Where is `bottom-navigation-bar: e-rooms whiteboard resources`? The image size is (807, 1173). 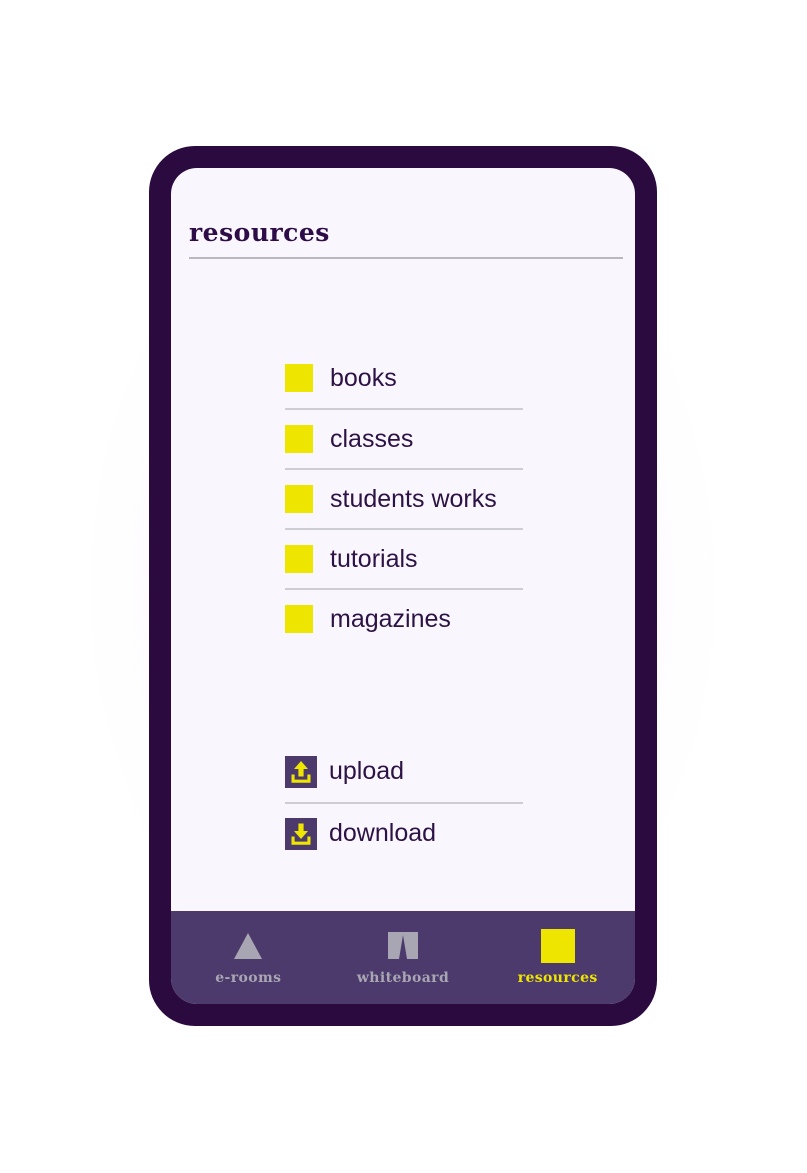
bottom-navigation-bar: e-rooms whiteboard resources is located at coordinates (403, 957).